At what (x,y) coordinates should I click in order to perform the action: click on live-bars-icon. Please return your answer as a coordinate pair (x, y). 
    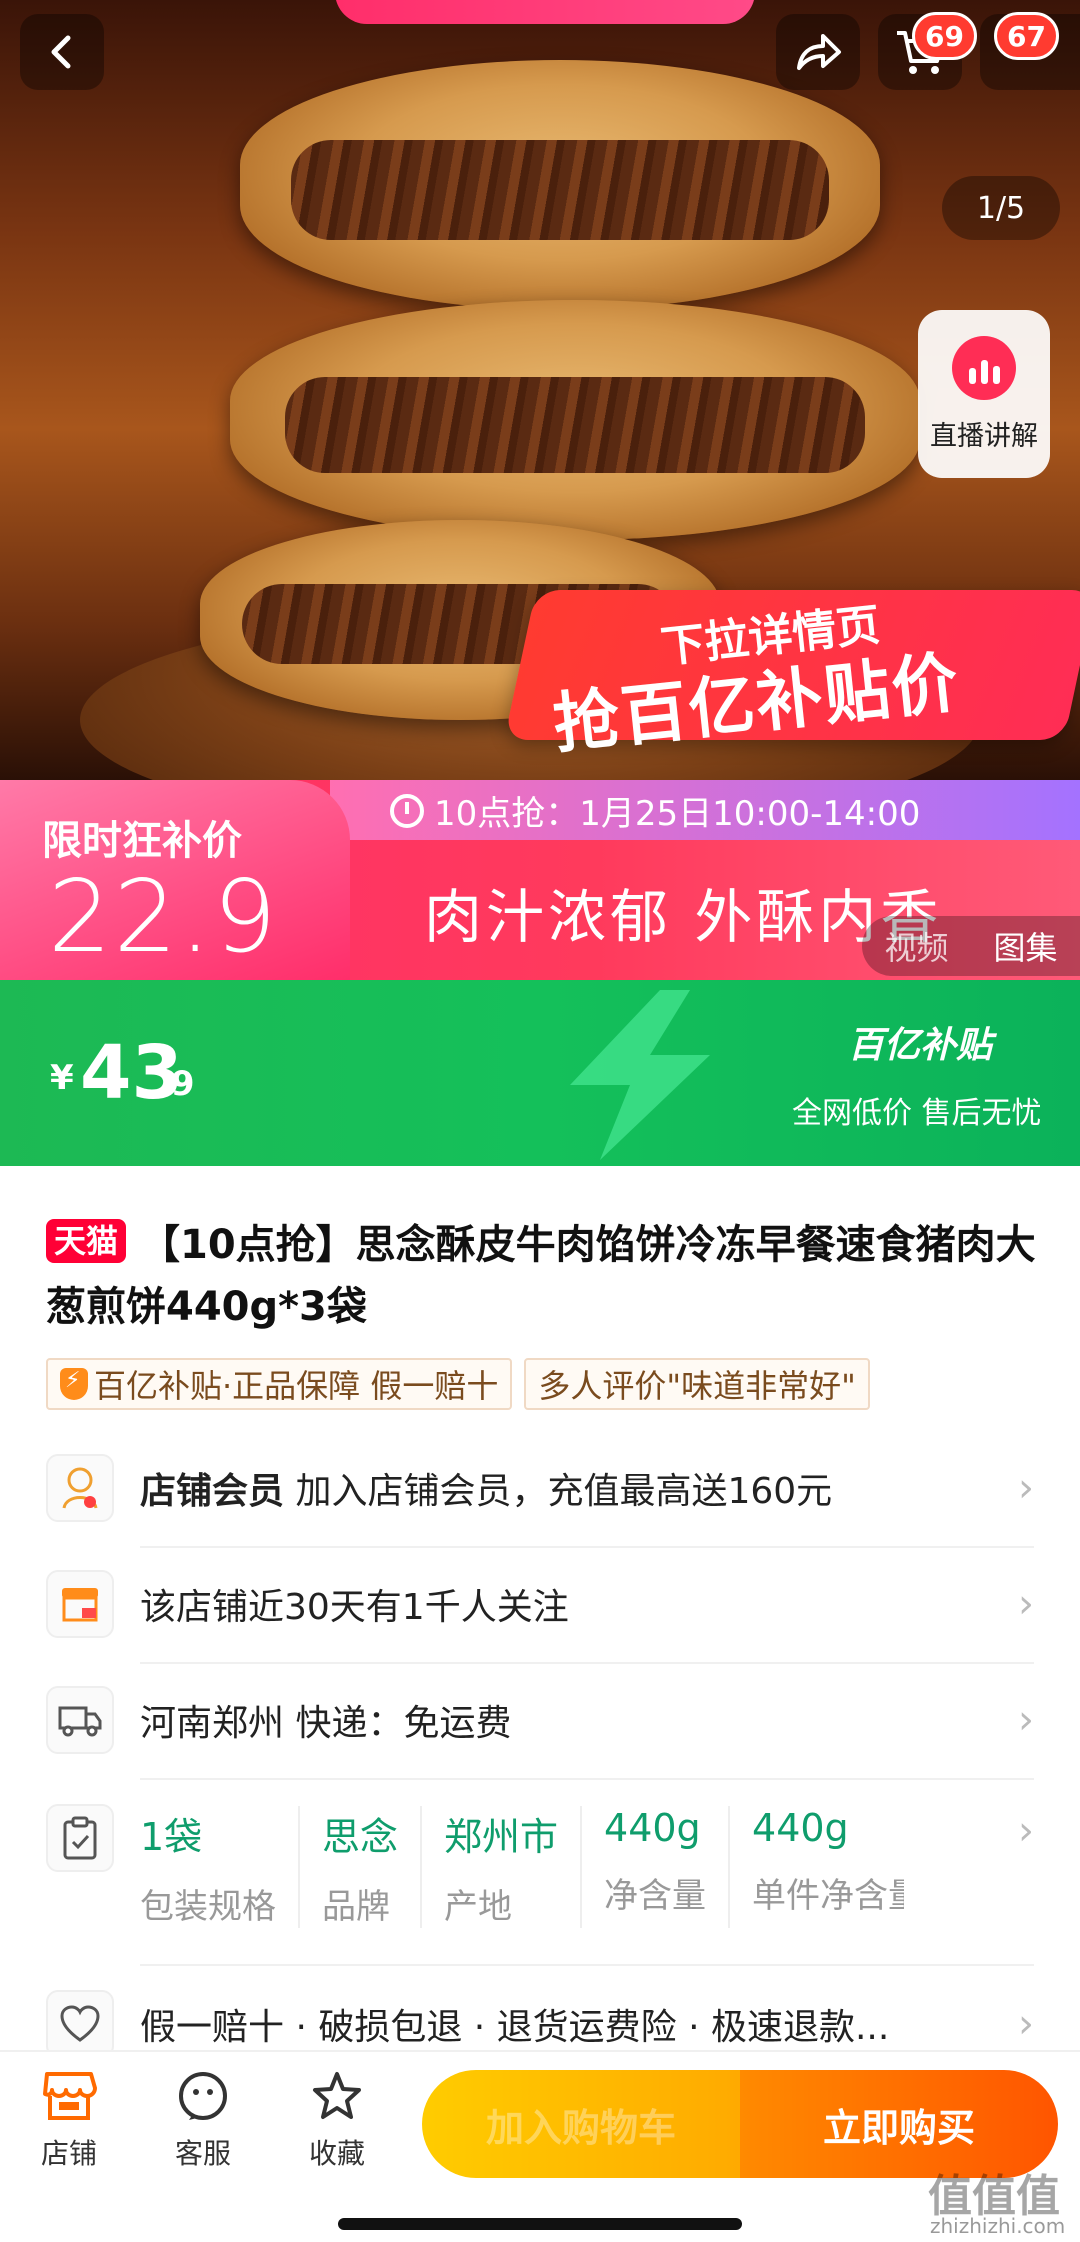
    Looking at the image, I should click on (984, 367).